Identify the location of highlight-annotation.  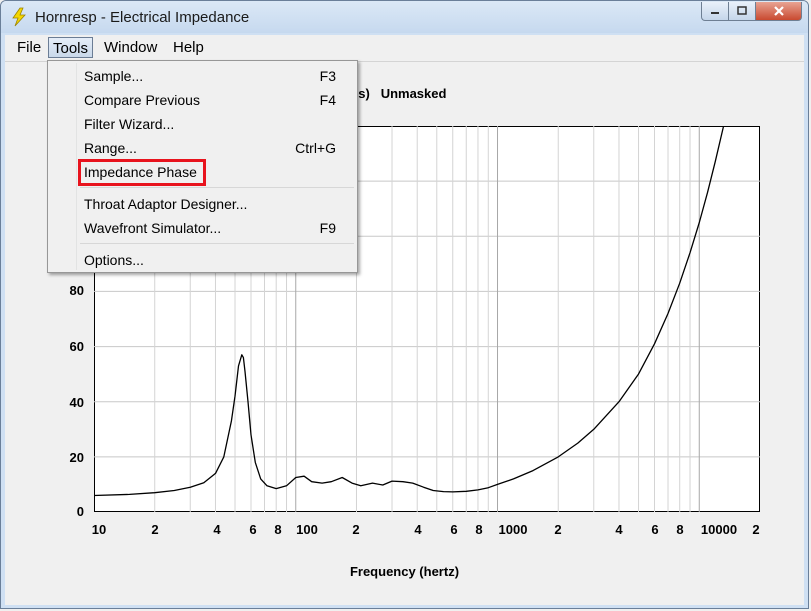
(142, 172).